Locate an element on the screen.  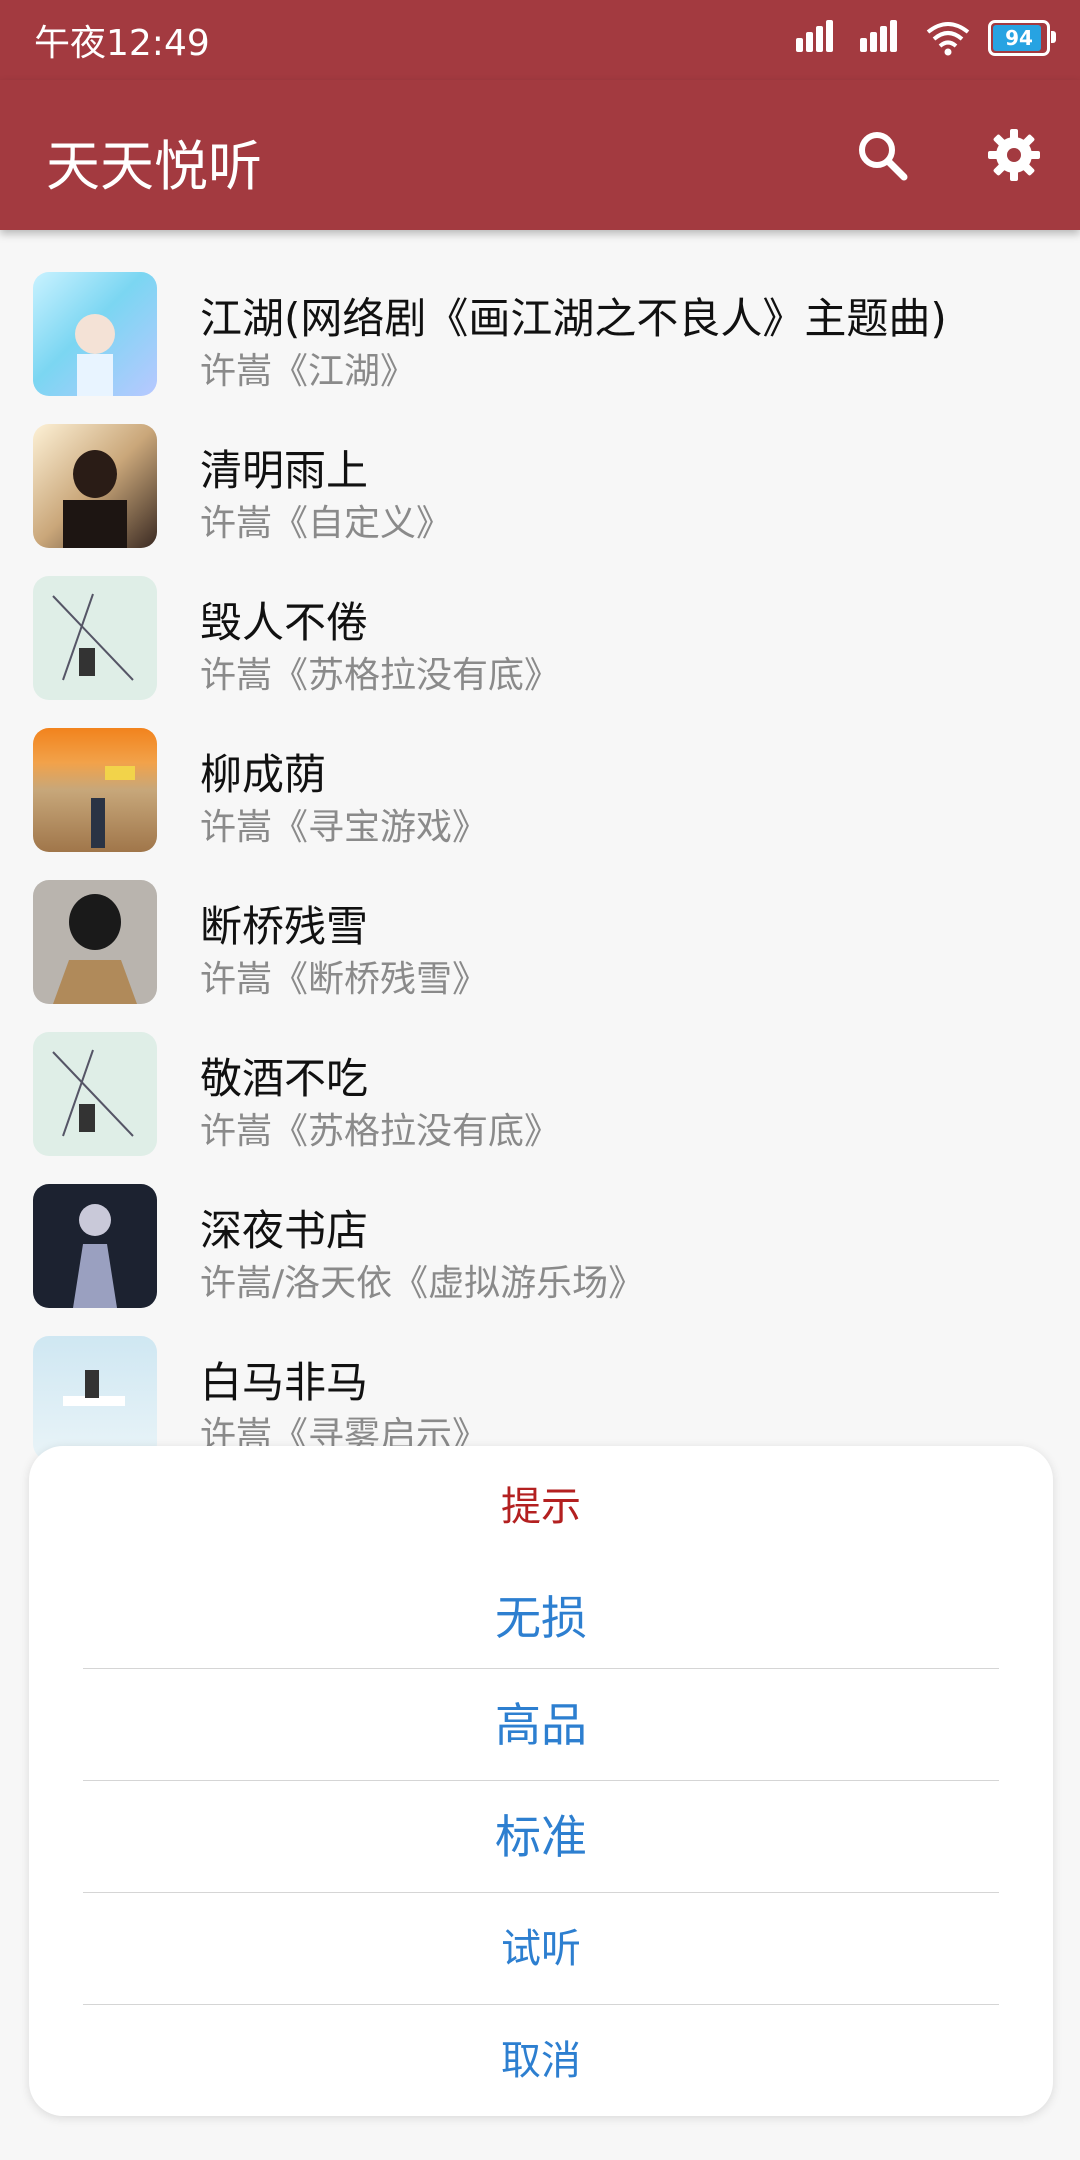
gear-icon is located at coordinates (1014, 155).